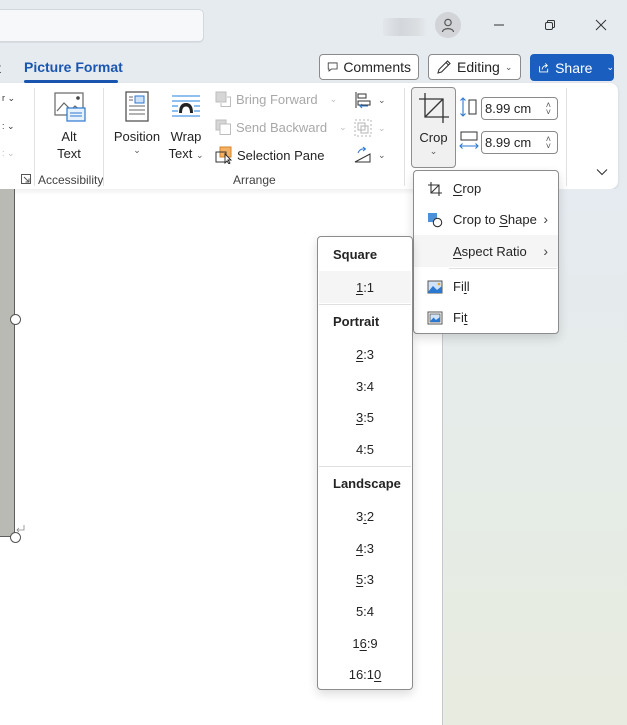 The image size is (627, 725). Describe the element at coordinates (435, 220) in the screenshot. I see `crop-to-shape-icon` at that location.